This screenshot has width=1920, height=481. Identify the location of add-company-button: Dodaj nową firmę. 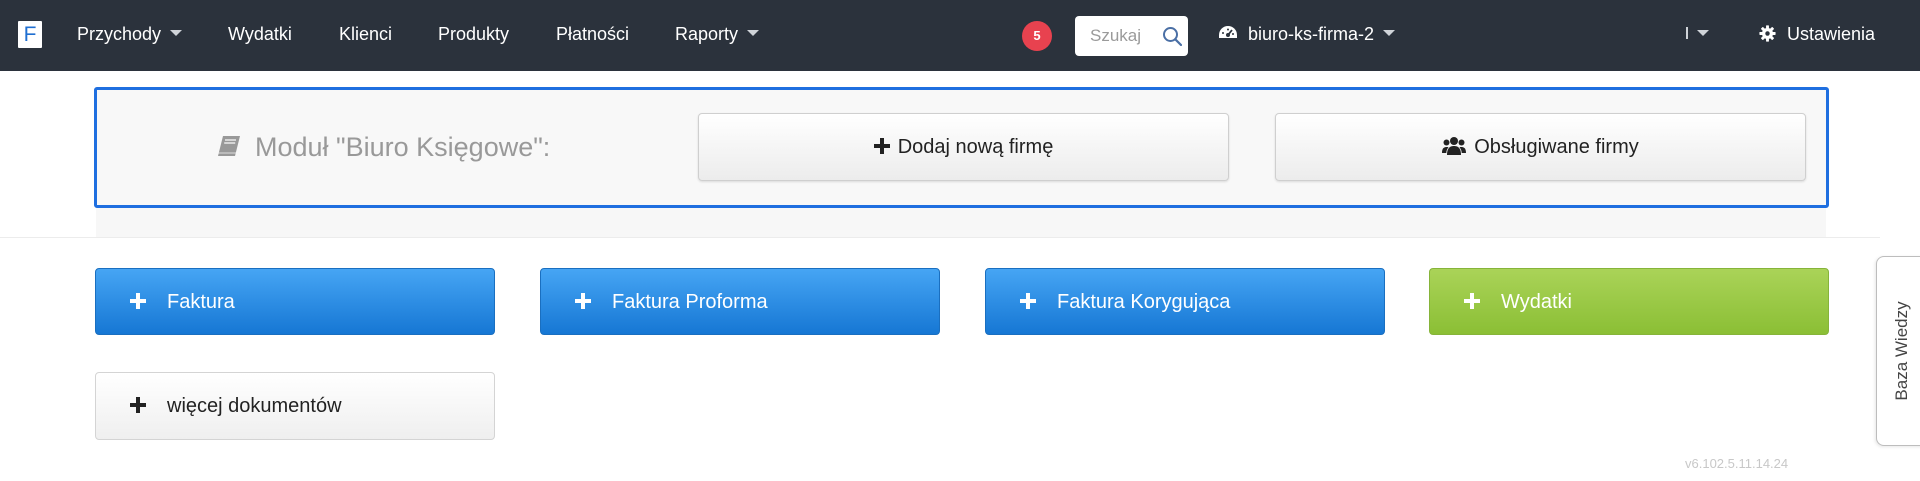
(963, 147).